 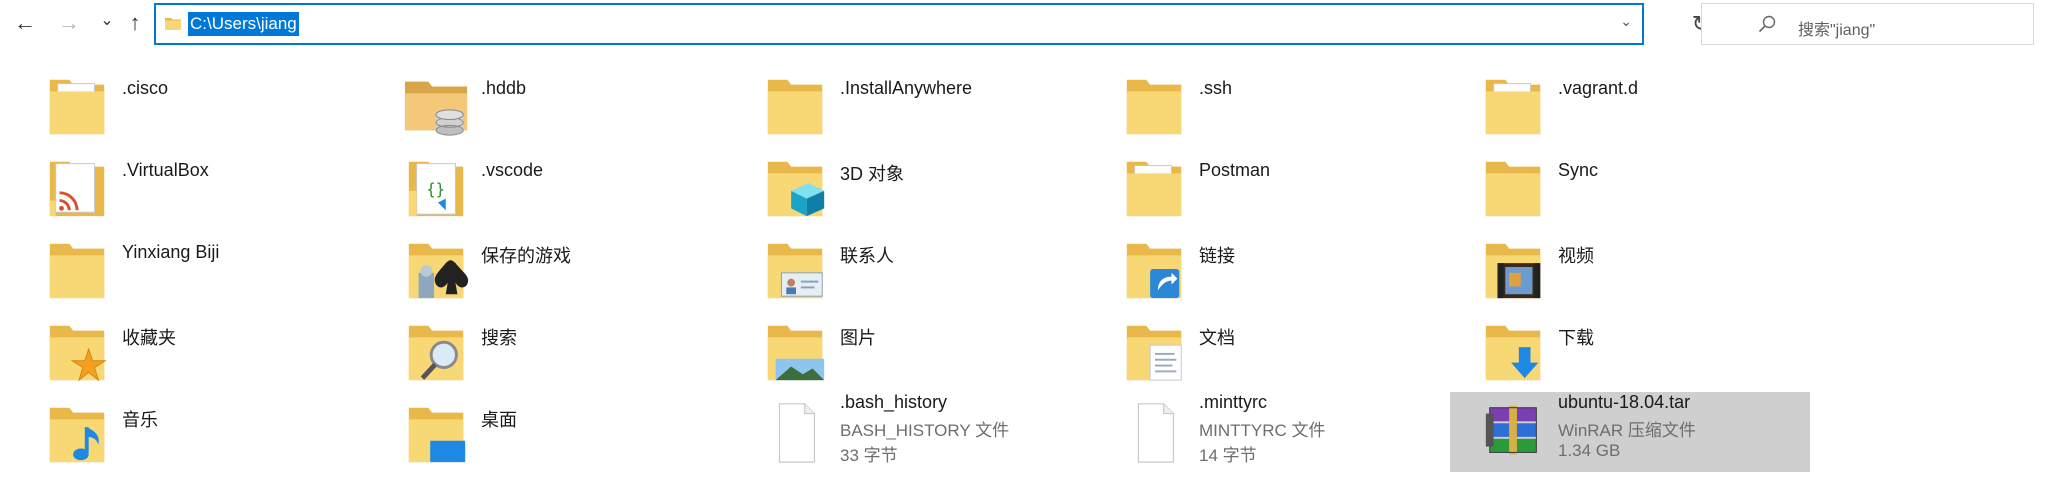 What do you see at coordinates (872, 174) in the screenshot?
I see `file-name: 3D 对象` at bounding box center [872, 174].